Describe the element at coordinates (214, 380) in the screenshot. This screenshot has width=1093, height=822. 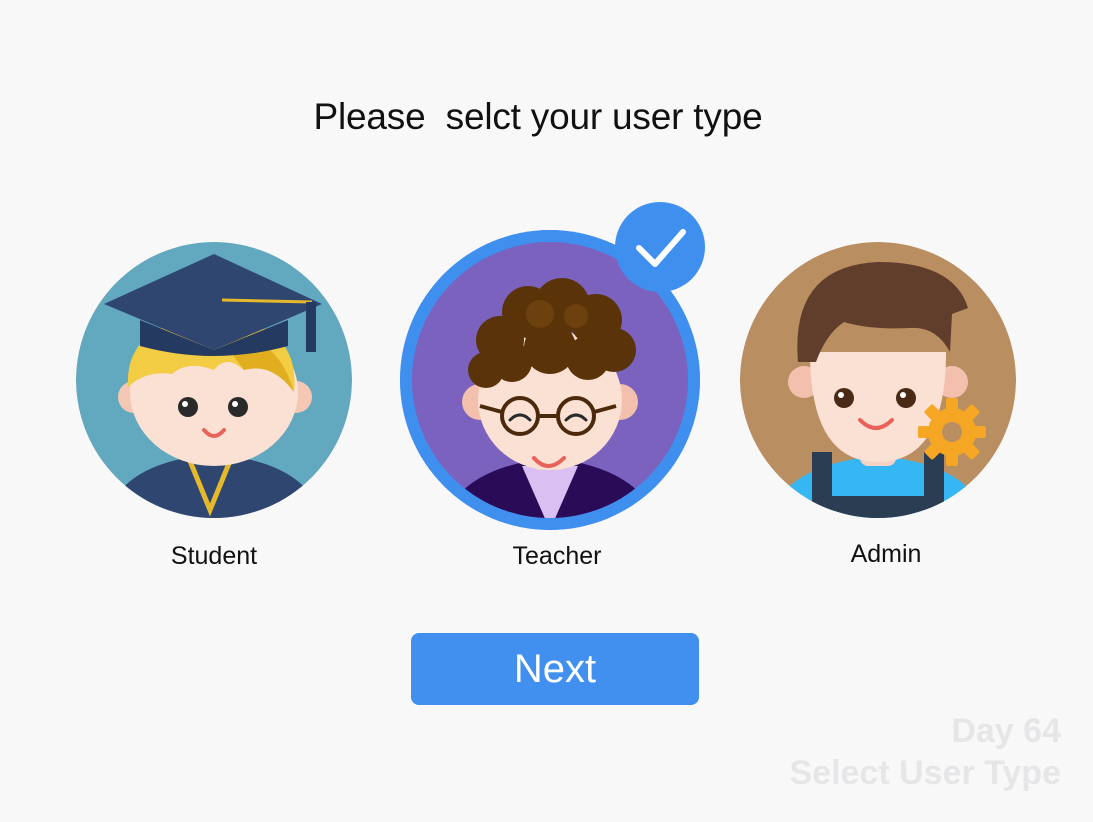
I see `student-avatar` at that location.